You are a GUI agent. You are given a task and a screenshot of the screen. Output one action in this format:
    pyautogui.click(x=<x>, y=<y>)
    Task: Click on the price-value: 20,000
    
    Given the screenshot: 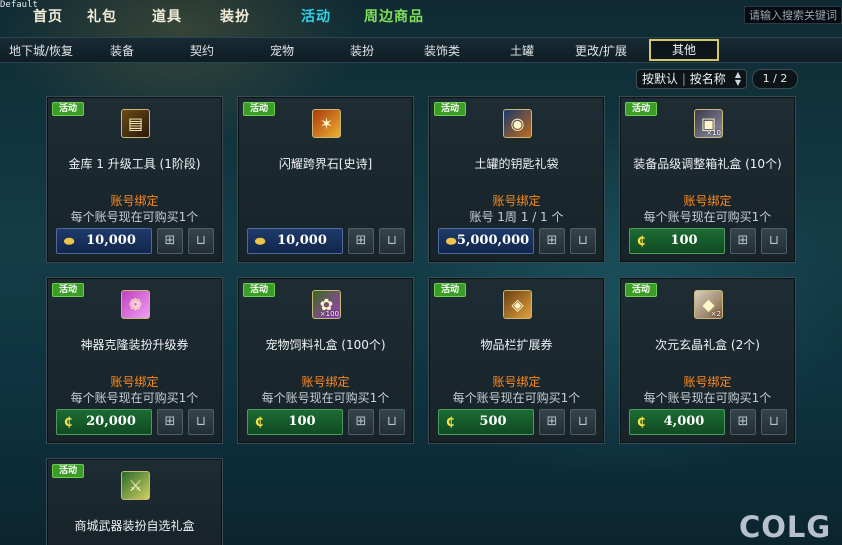 What is the action you would take?
    pyautogui.click(x=111, y=421)
    